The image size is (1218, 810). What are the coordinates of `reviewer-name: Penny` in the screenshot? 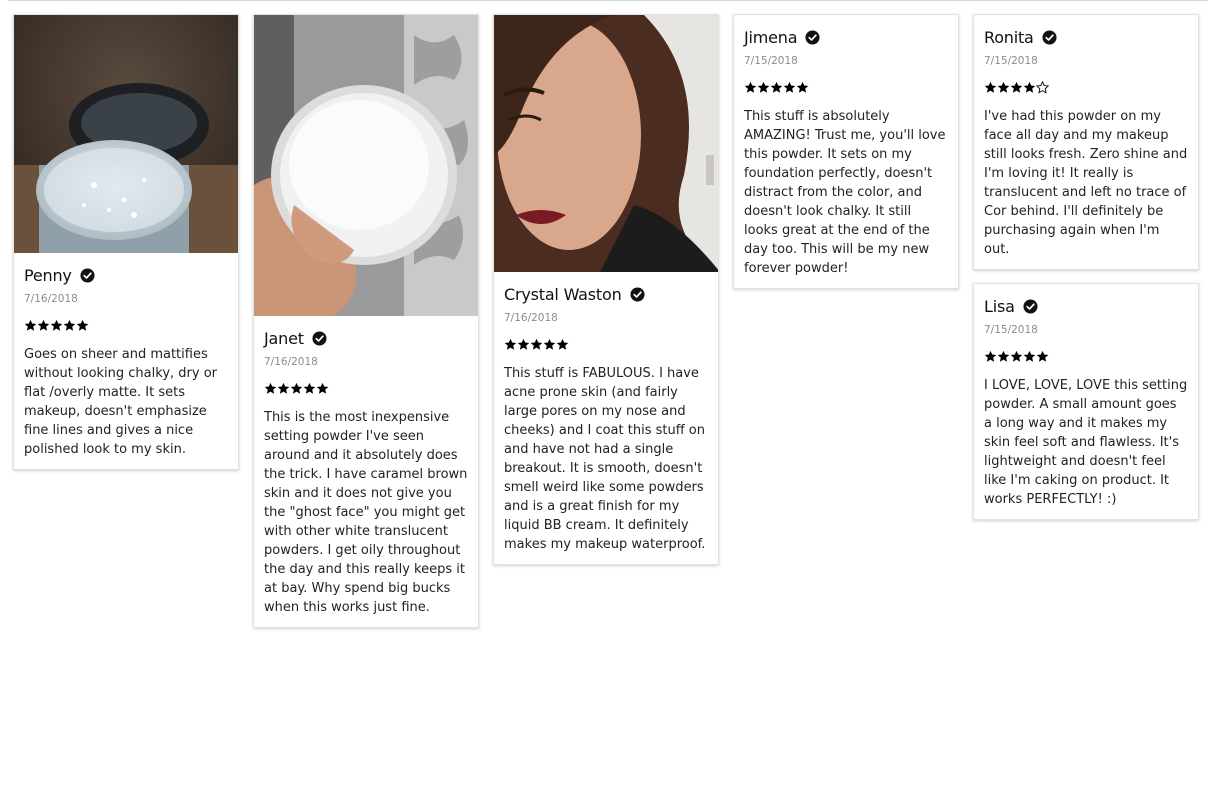 It's located at (48, 275).